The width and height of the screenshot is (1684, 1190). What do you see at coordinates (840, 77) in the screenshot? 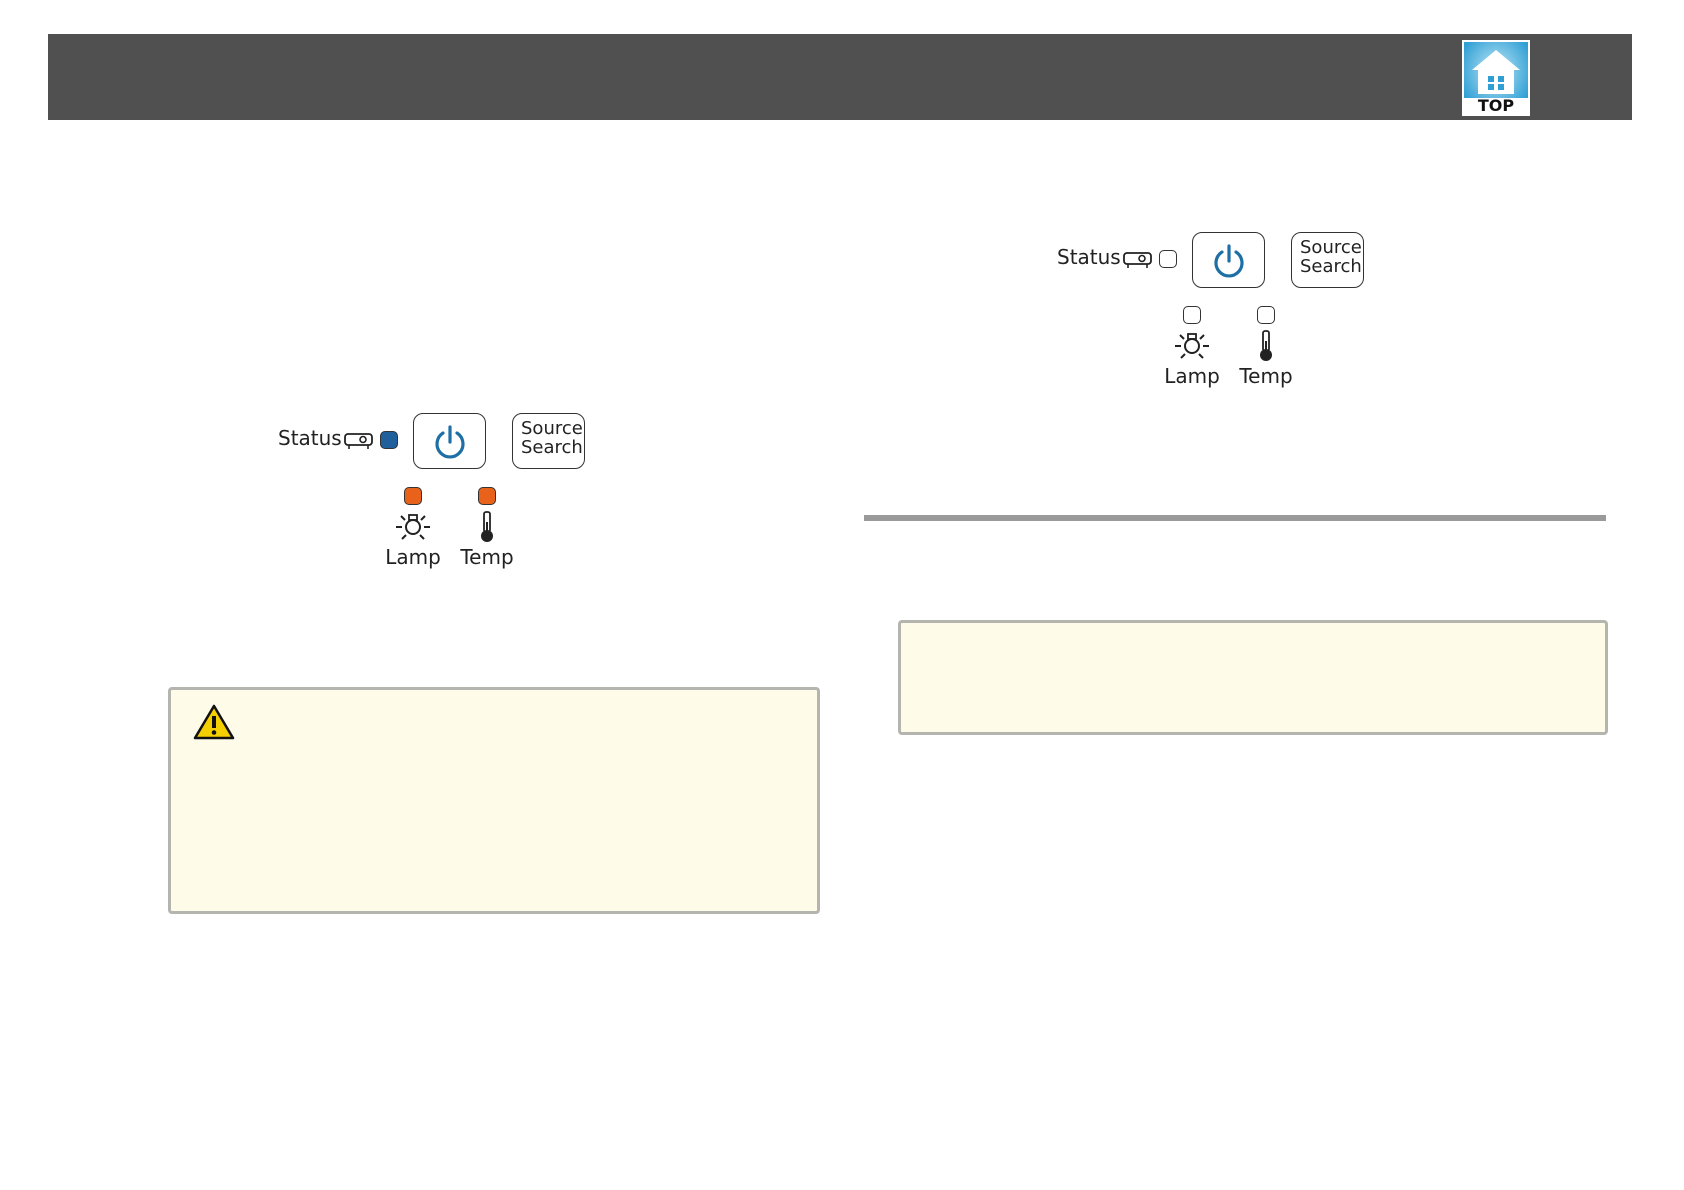
I see `header-bar` at bounding box center [840, 77].